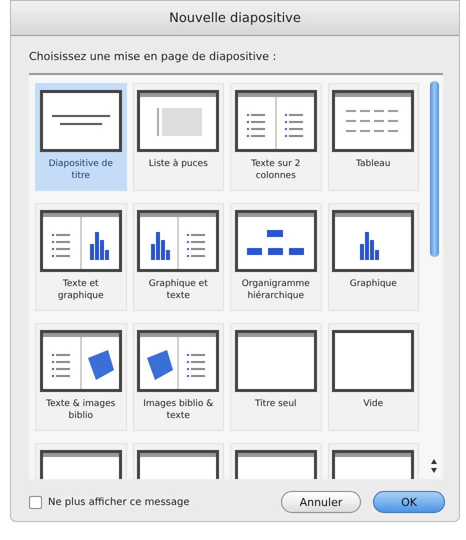  I want to click on layout-label: Tableau, so click(373, 164).